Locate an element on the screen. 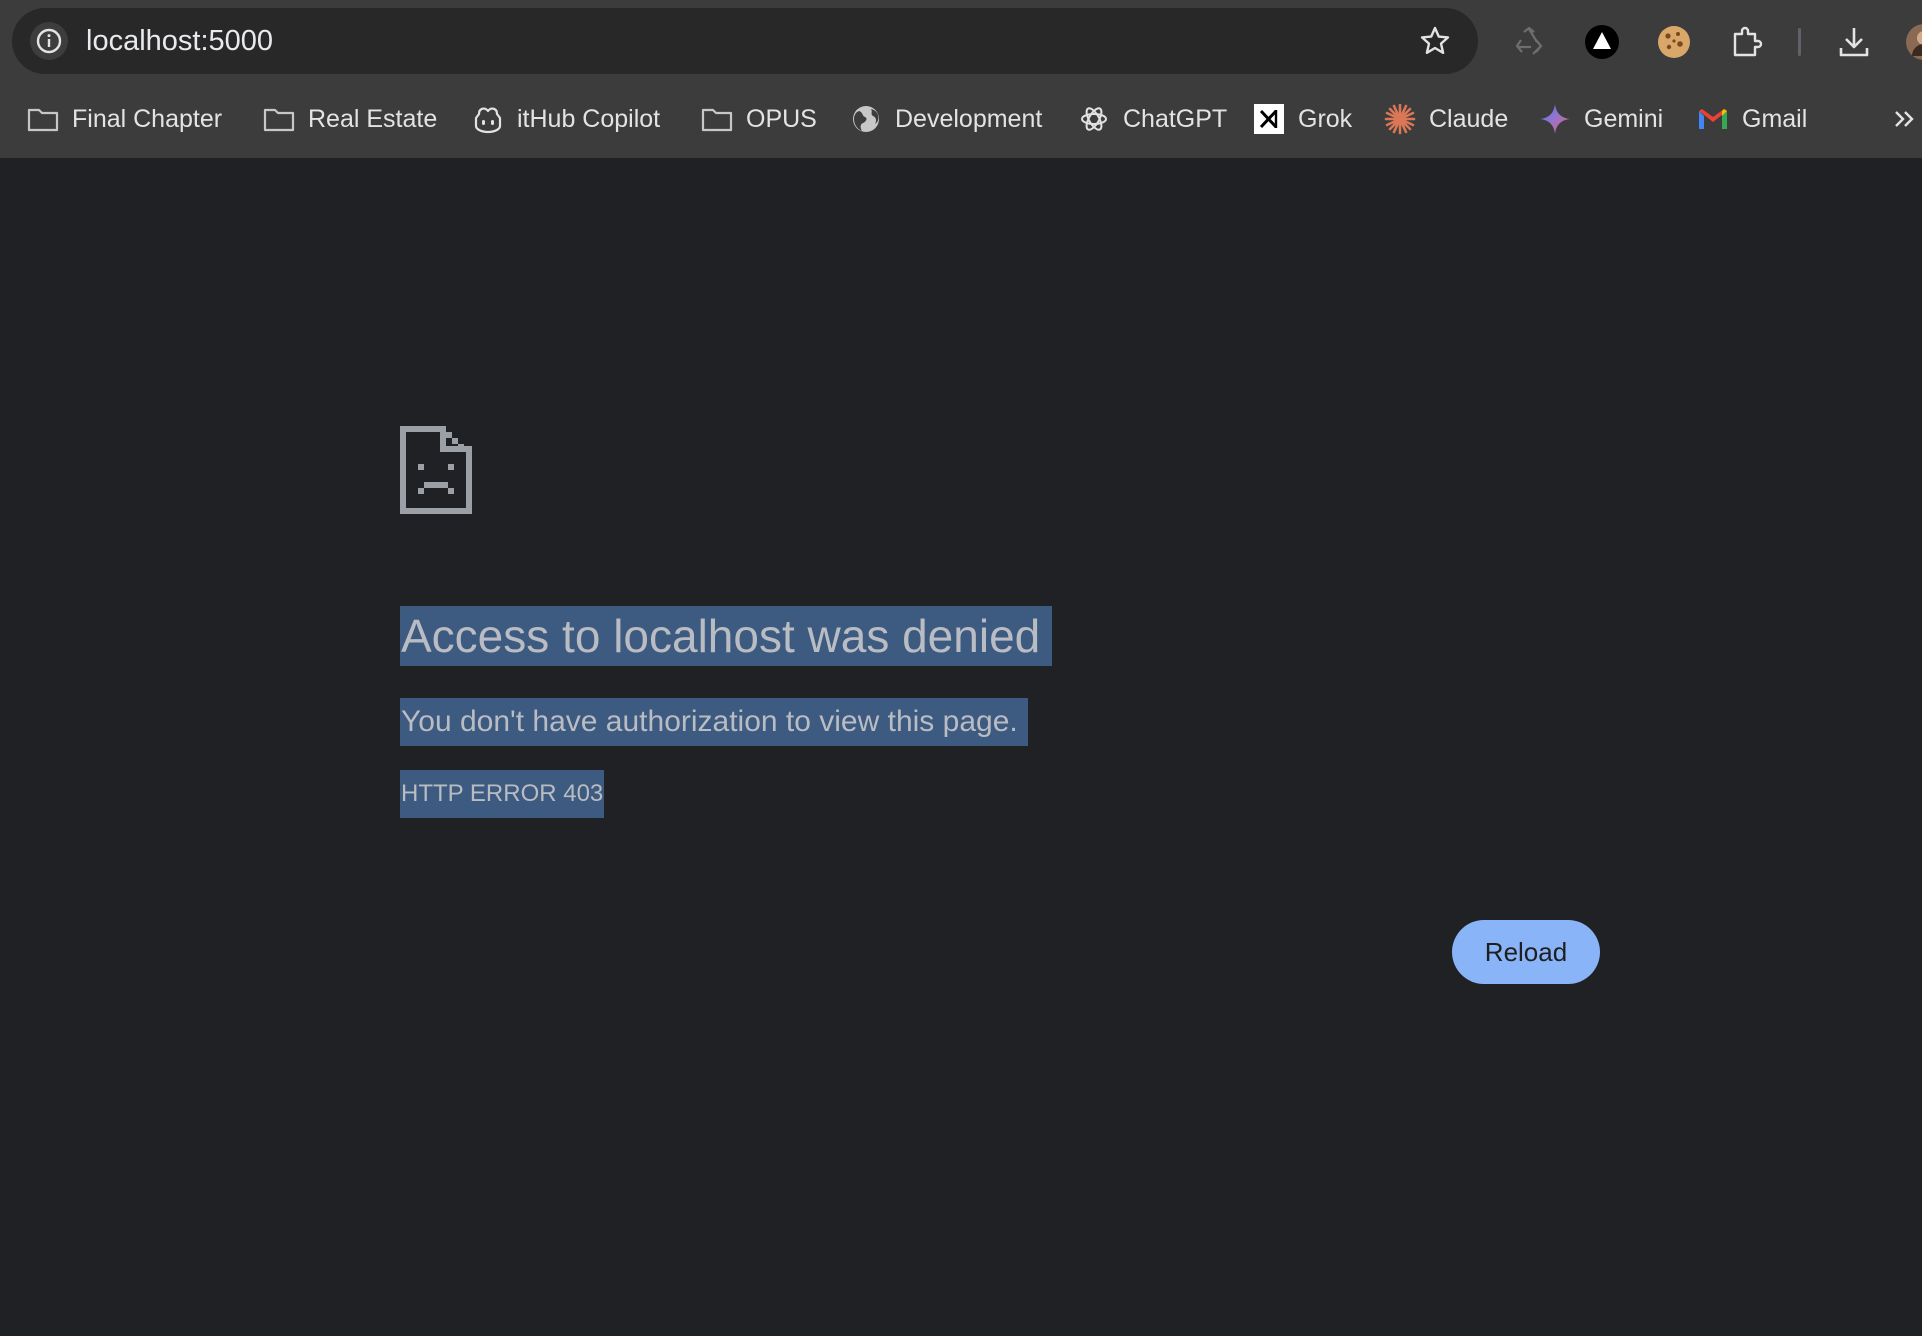 This screenshot has height=1336, width=1922. triangle-extension-button is located at coordinates (1602, 42).